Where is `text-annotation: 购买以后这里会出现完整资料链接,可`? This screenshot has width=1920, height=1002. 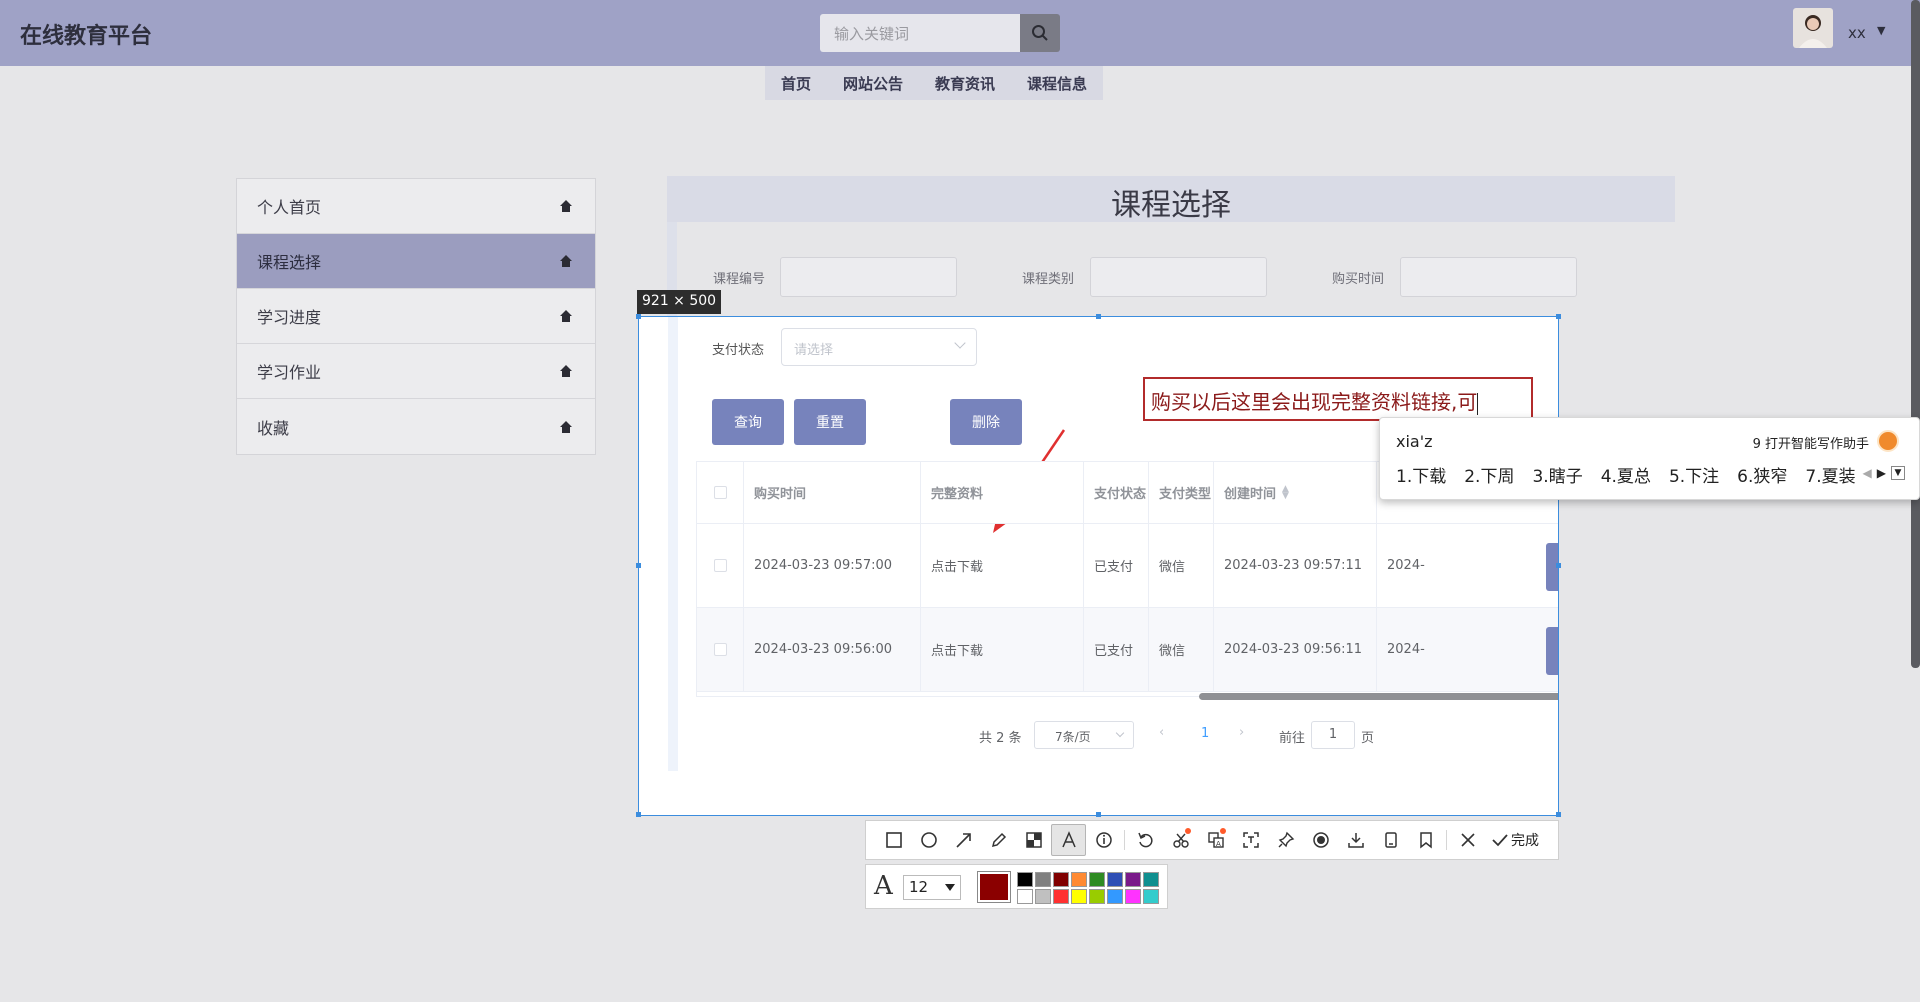 text-annotation: 购买以后这里会出现完整资料链接,可 is located at coordinates (1338, 399).